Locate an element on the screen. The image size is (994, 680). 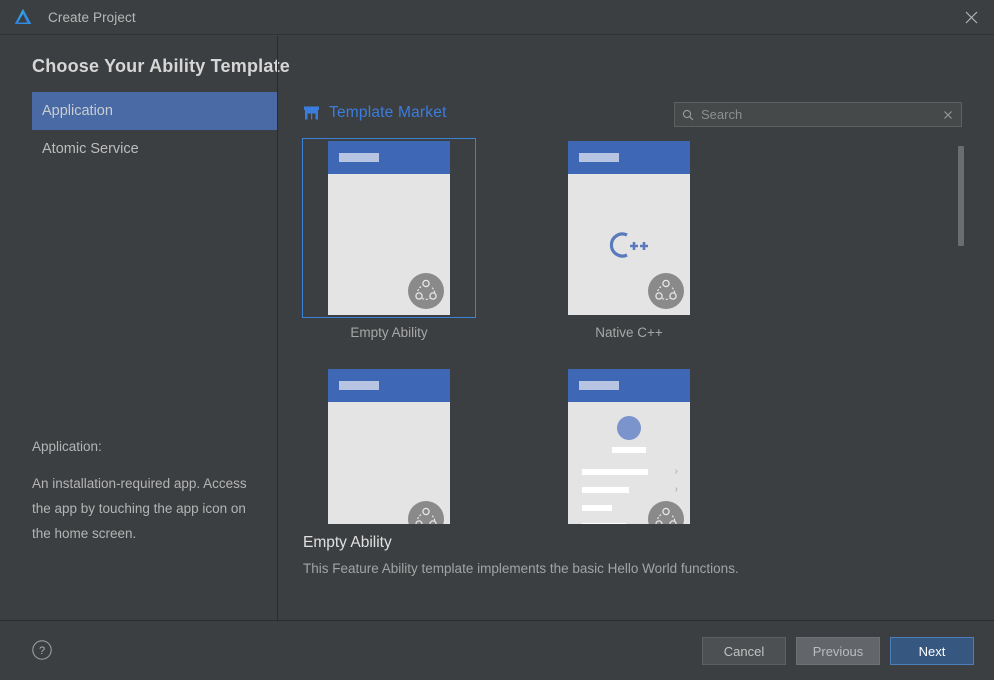
template-scrollbar is located at coordinates (960, 336).